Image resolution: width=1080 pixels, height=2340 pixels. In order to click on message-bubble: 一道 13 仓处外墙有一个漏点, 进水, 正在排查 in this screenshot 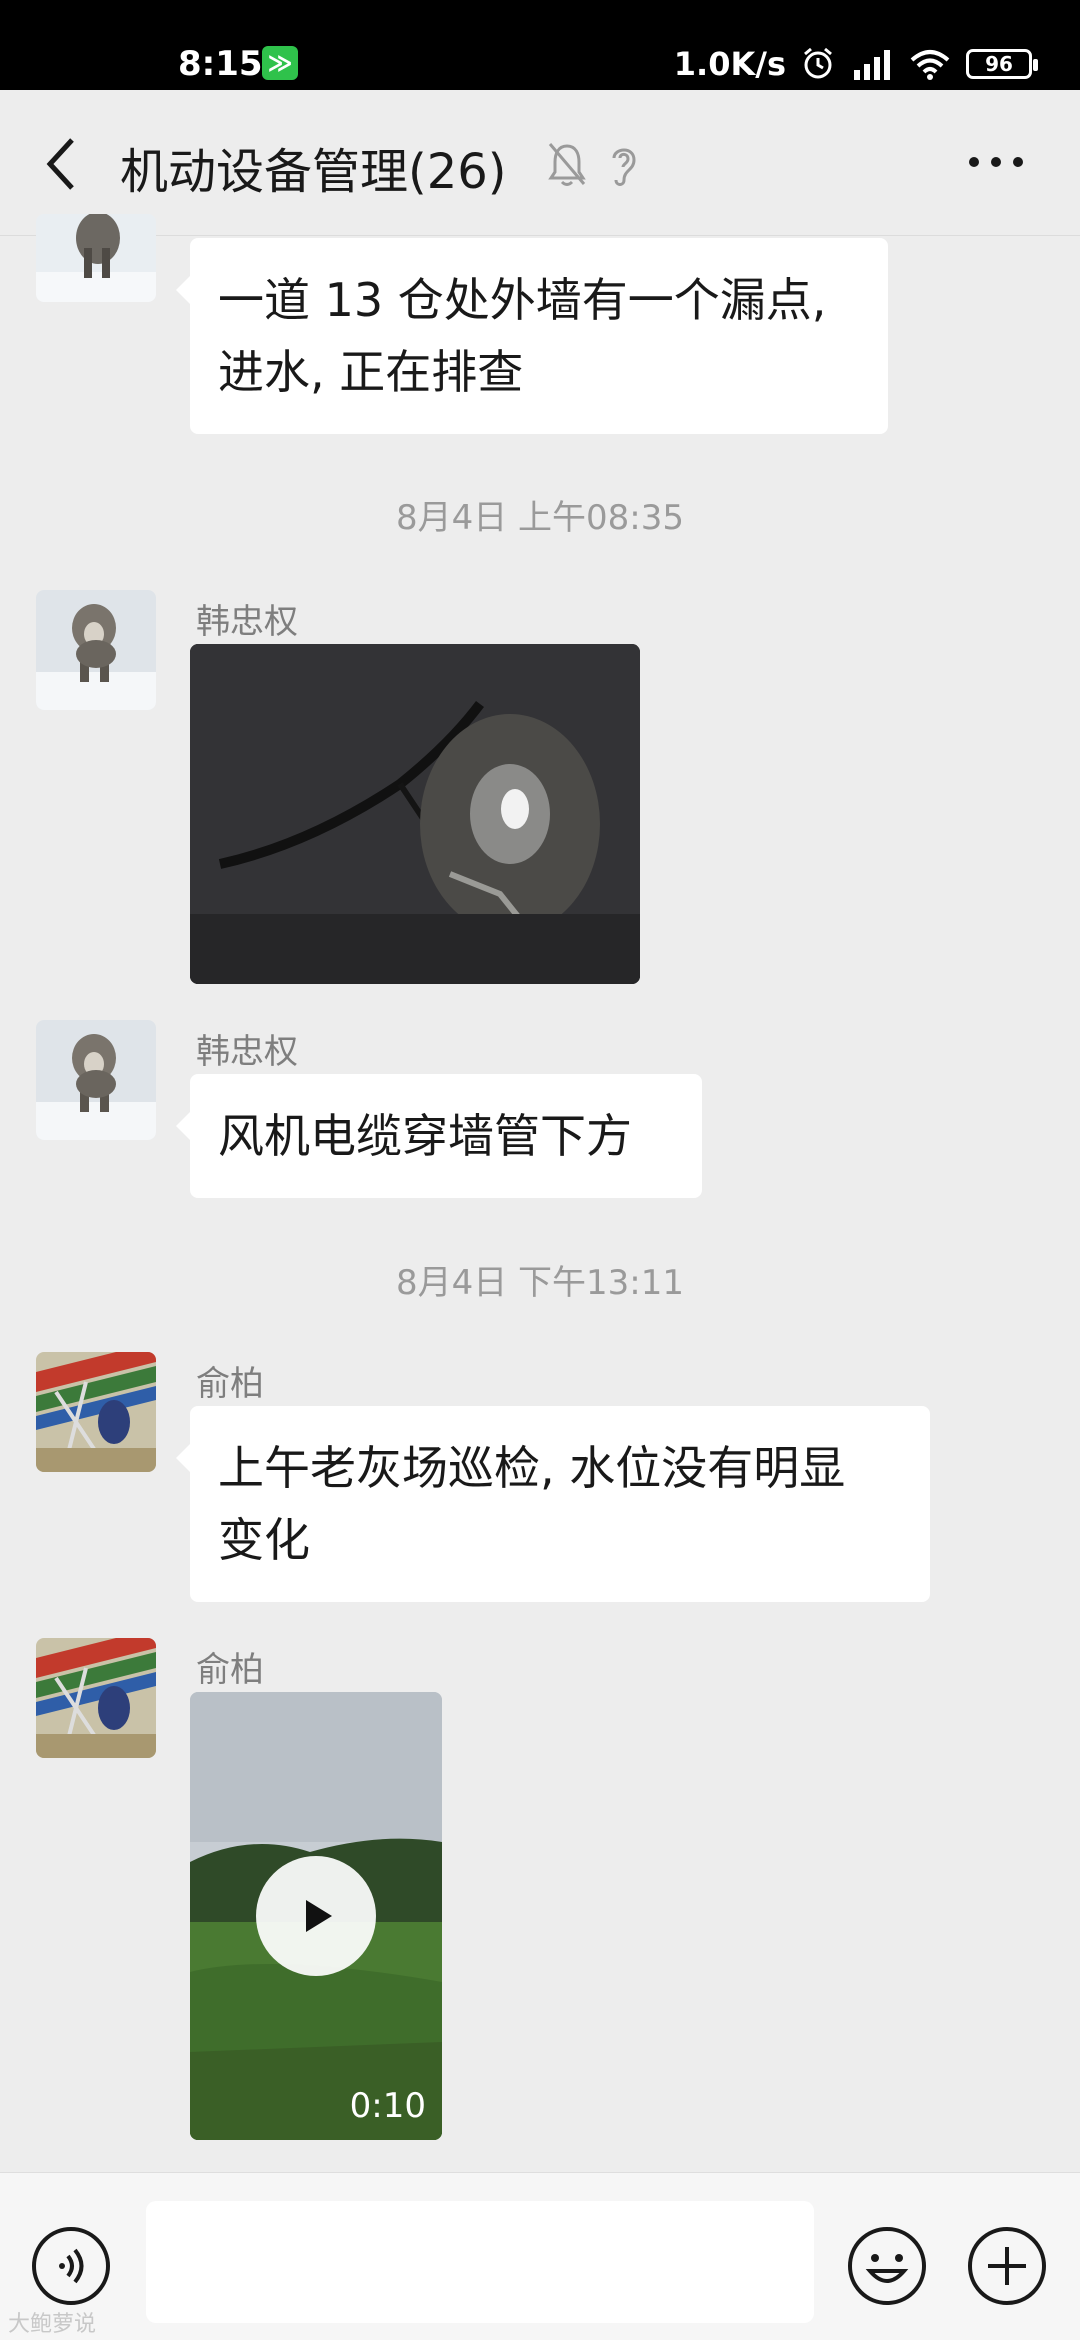, I will do `click(532, 336)`.